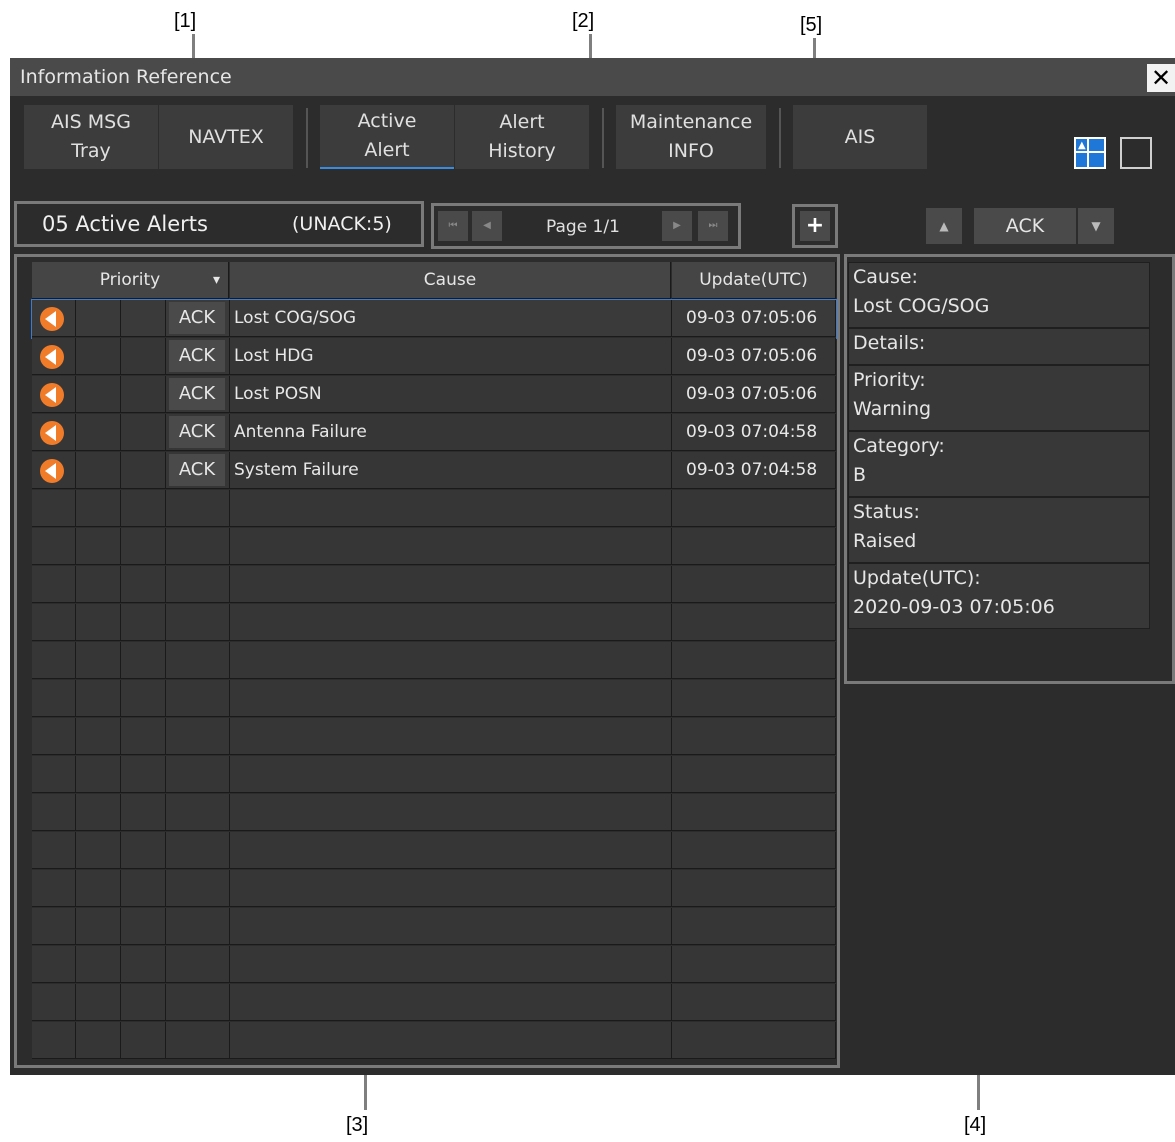 This screenshot has height=1142, width=1175. I want to click on tab-active-alert: Active Alert, so click(387, 137).